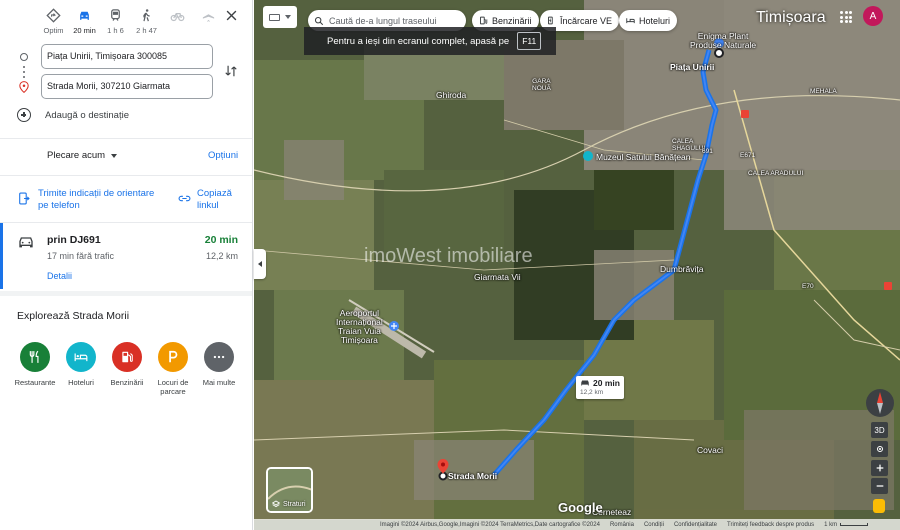  What do you see at coordinates (289, 490) in the screenshot?
I see `layers-button: Straturi` at bounding box center [289, 490].